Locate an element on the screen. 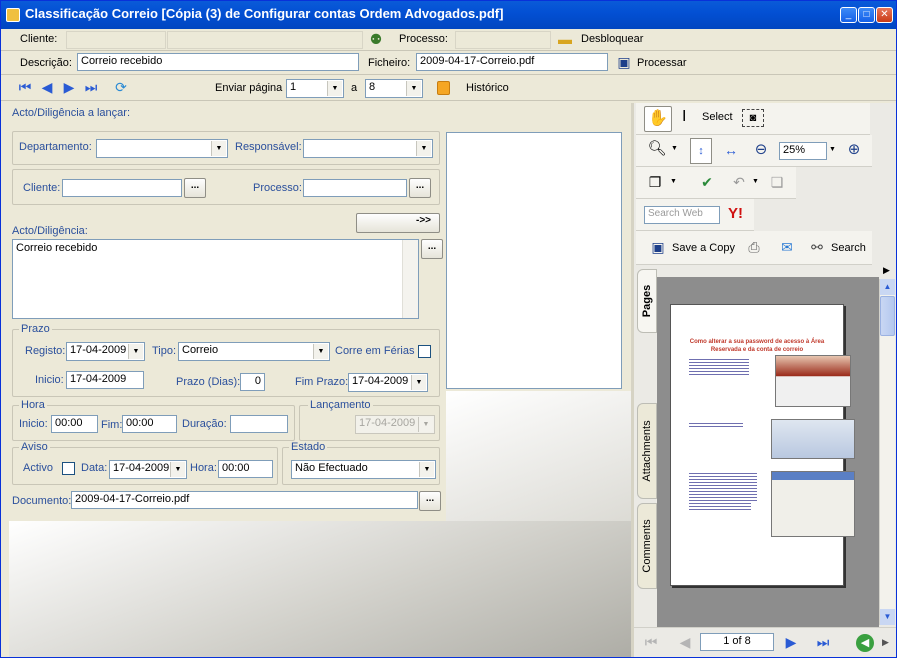 The height and width of the screenshot is (658, 897). save-copy-button: Save a Copy is located at coordinates (703, 248).